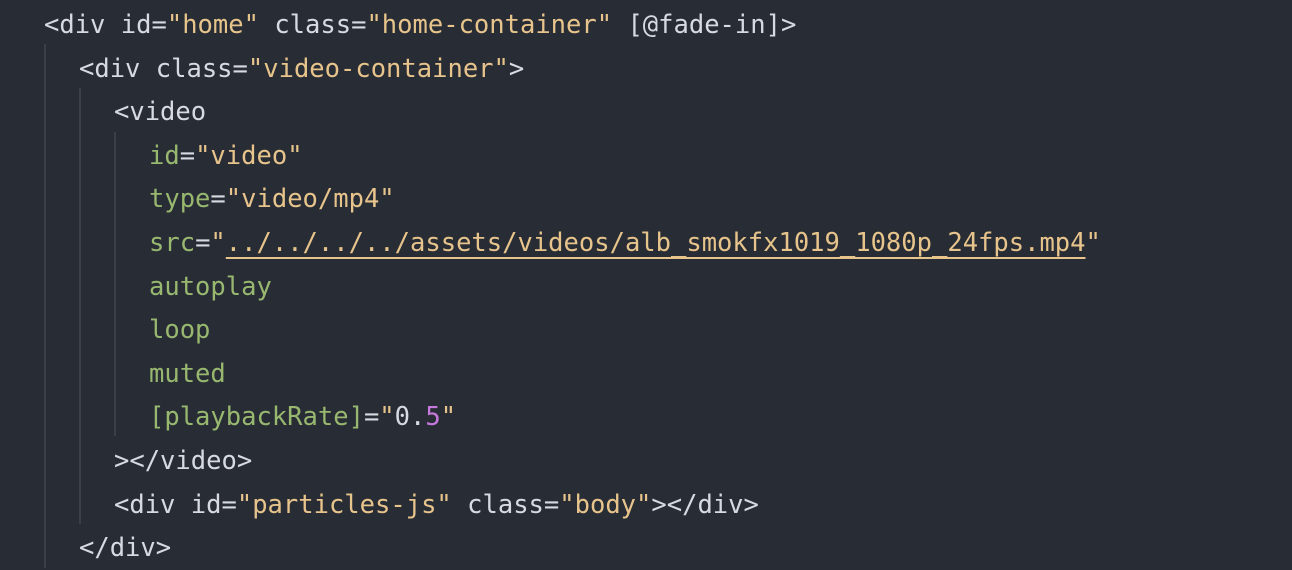 This screenshot has width=1292, height=570. What do you see at coordinates (433, 417) in the screenshot?
I see `code-token: 5` at bounding box center [433, 417].